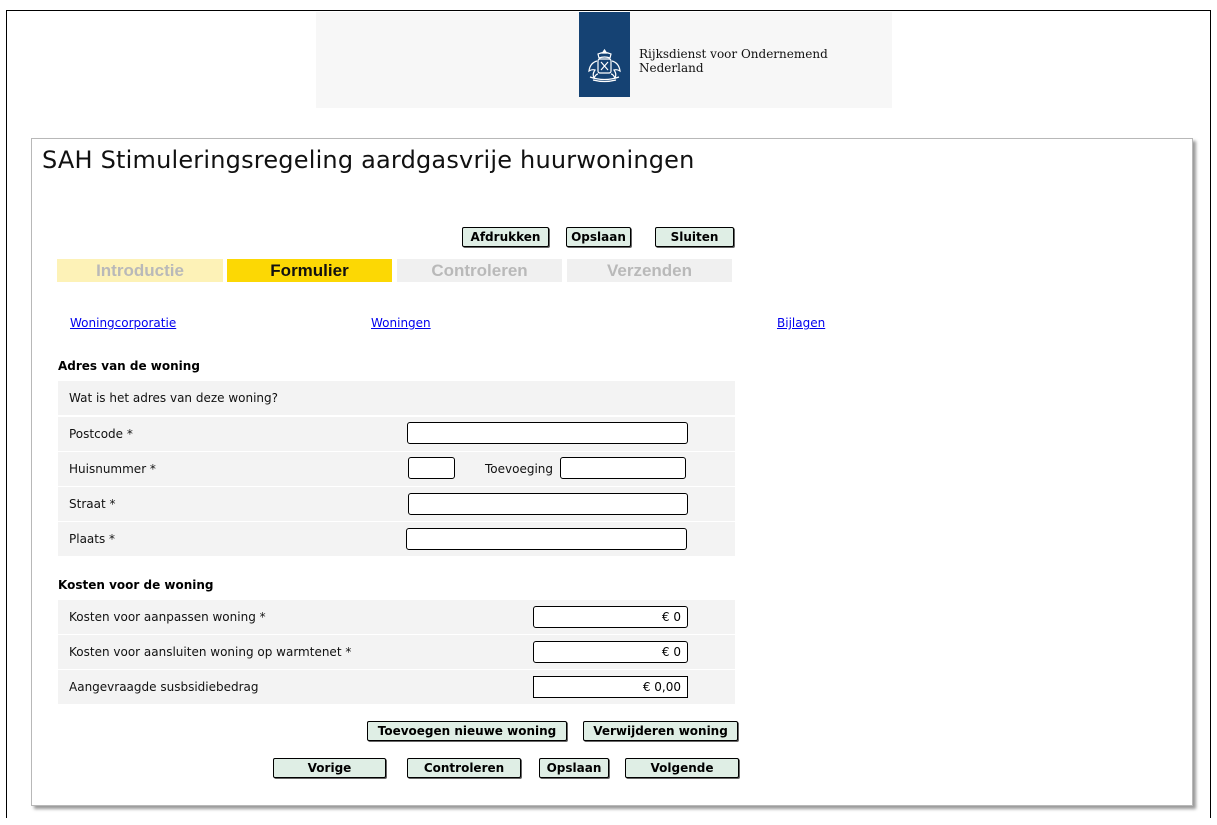 The height and width of the screenshot is (825, 1217). What do you see at coordinates (733, 54) in the screenshot?
I see `organization-name-line1: Rijksdienst voor Ondernemend` at bounding box center [733, 54].